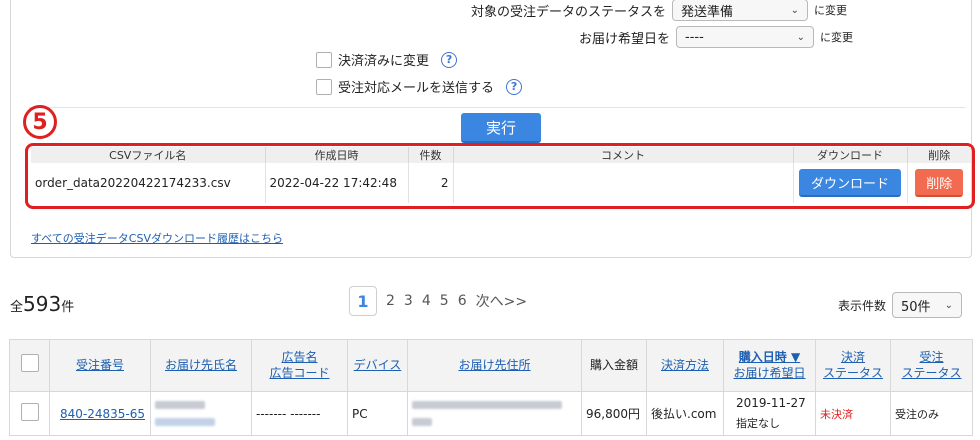 The width and height of the screenshot is (980, 440). Describe the element at coordinates (337, 155) in the screenshot. I see `col-created: 作成日時` at that location.